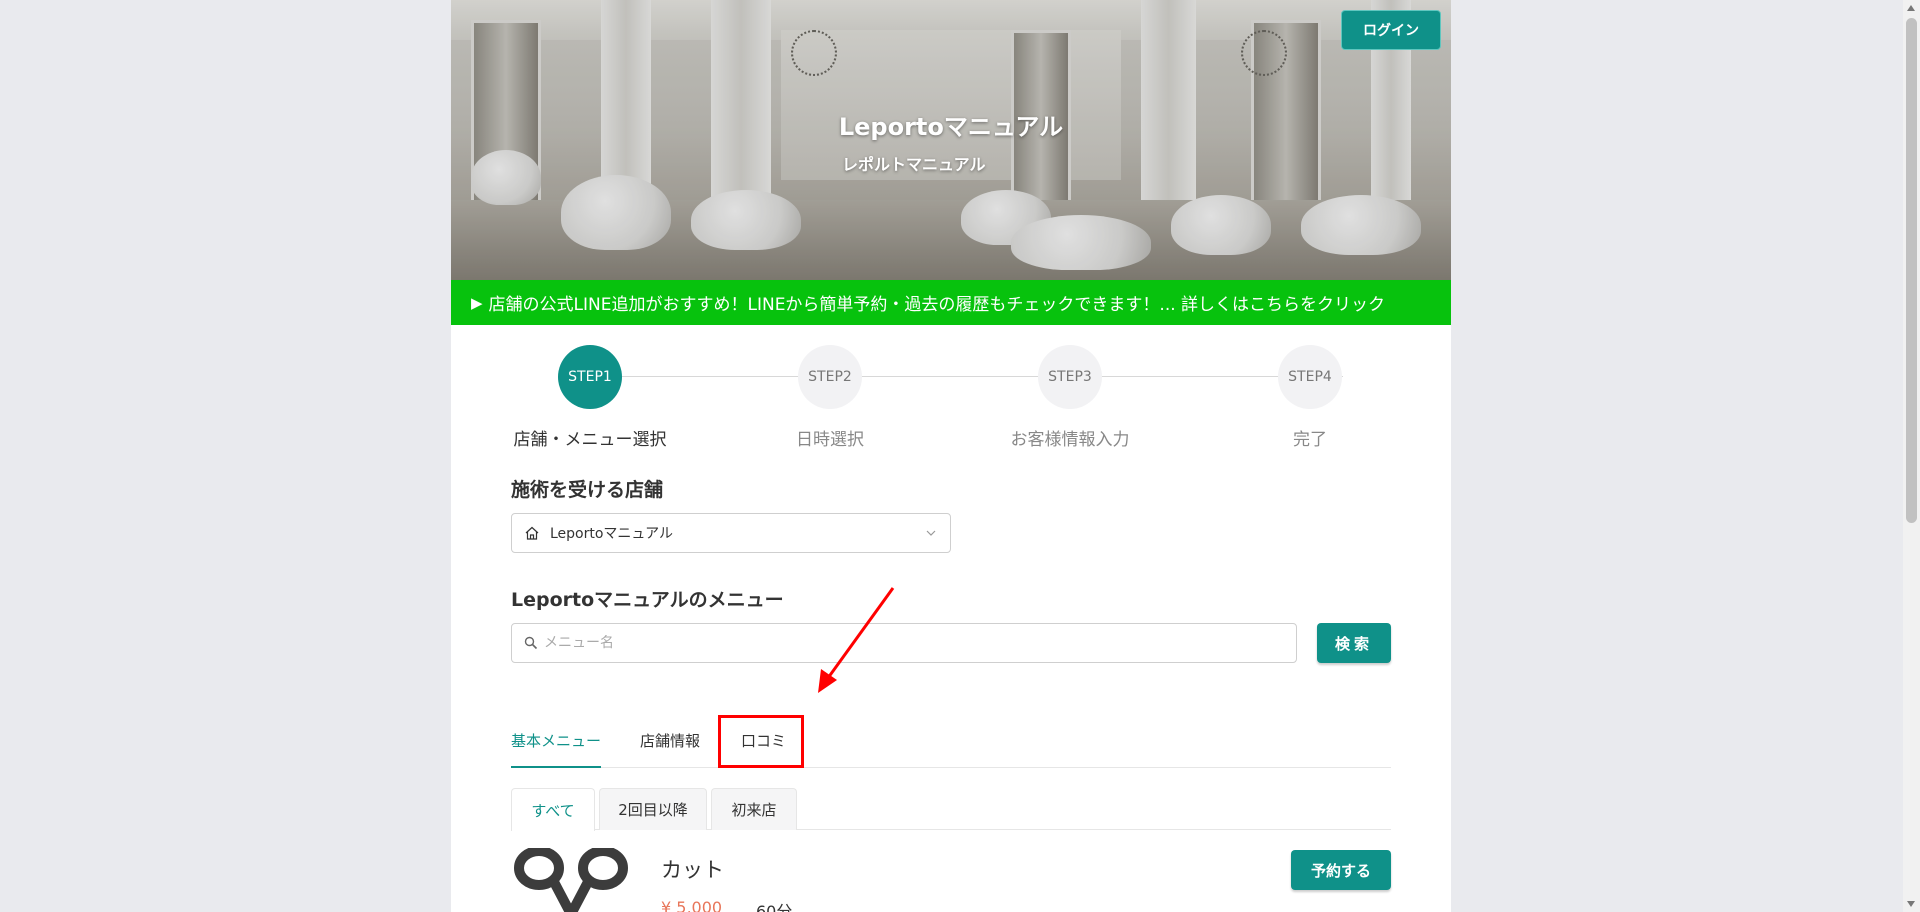 Image resolution: width=1920 pixels, height=912 pixels. Describe the element at coordinates (553, 809) in the screenshot. I see `filter-tab-all: すべて` at that location.